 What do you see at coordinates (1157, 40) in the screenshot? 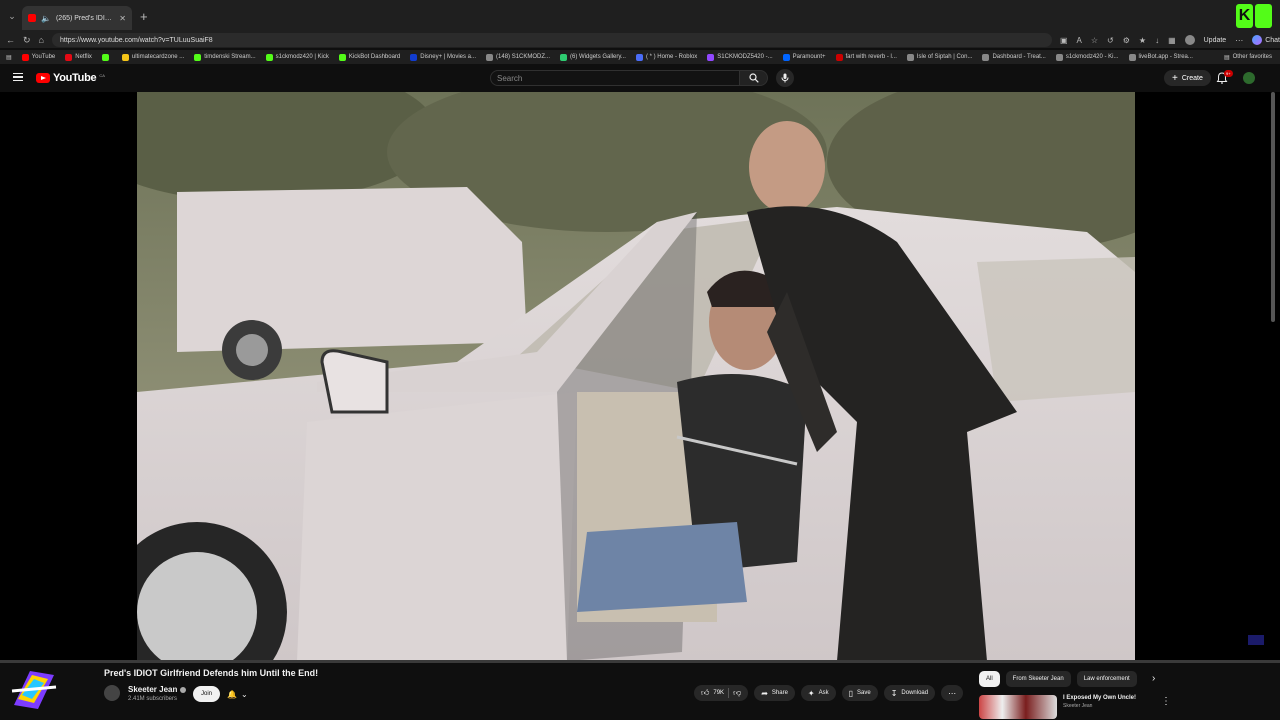
I see `download-icon: ↓` at bounding box center [1157, 40].